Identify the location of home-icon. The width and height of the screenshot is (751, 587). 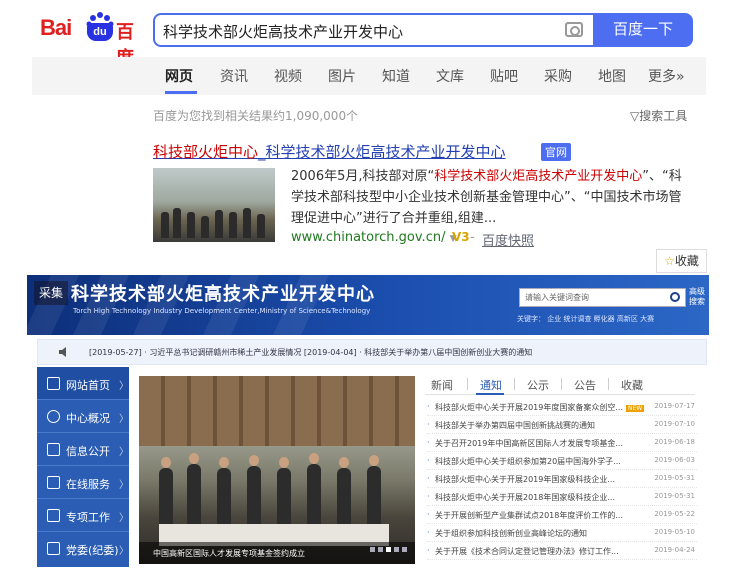
(53, 383).